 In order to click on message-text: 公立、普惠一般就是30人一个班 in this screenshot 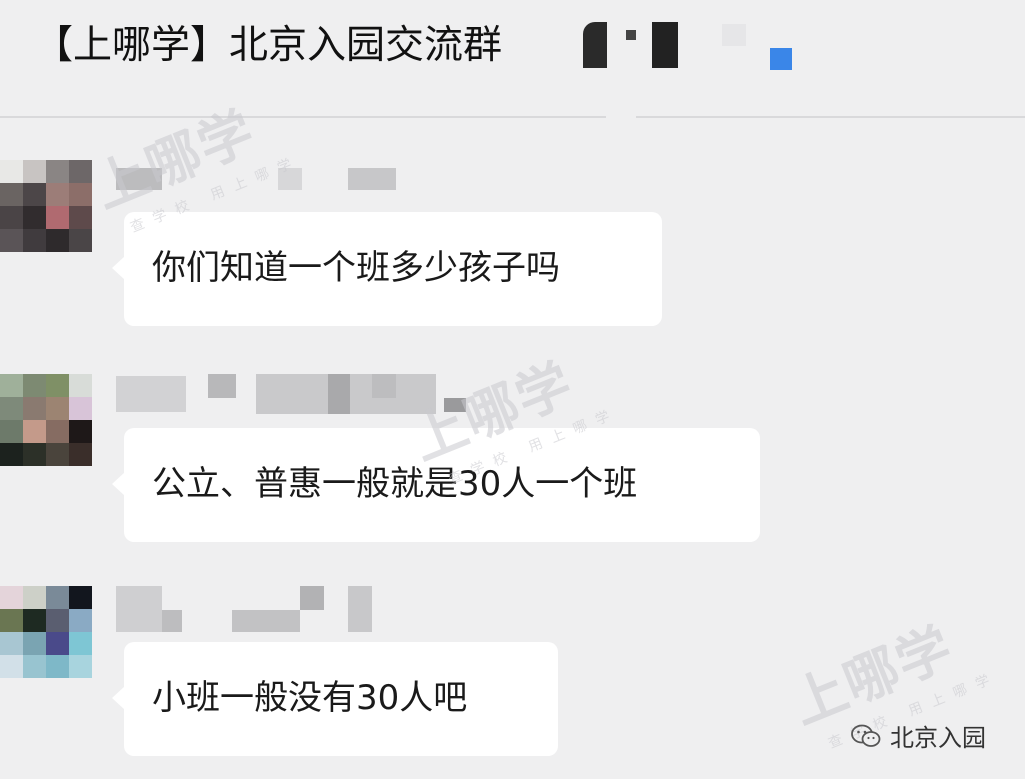, I will do `click(395, 484)`.